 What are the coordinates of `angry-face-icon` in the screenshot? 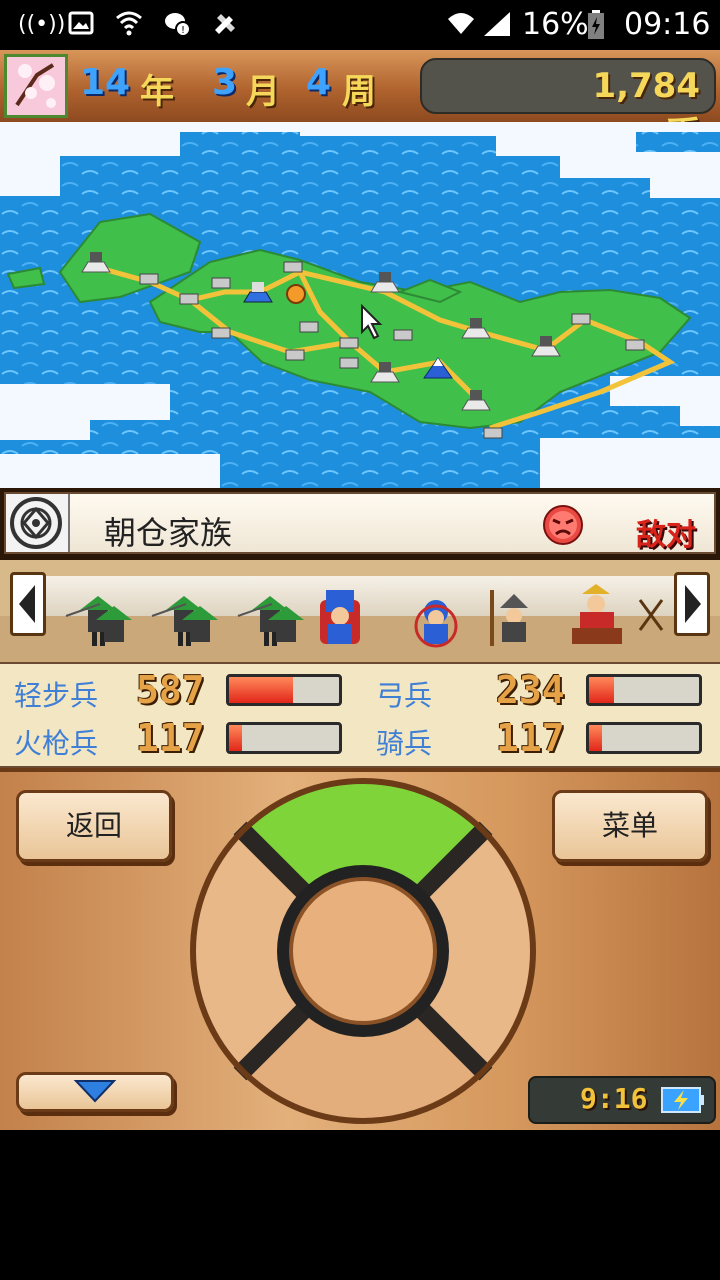 It's located at (563, 527).